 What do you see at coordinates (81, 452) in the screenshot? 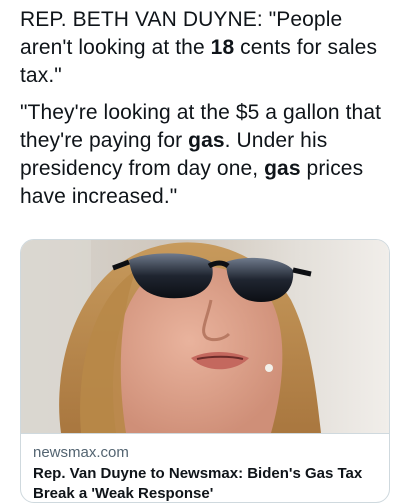
I see `card-domain: newsmax.com` at bounding box center [81, 452].